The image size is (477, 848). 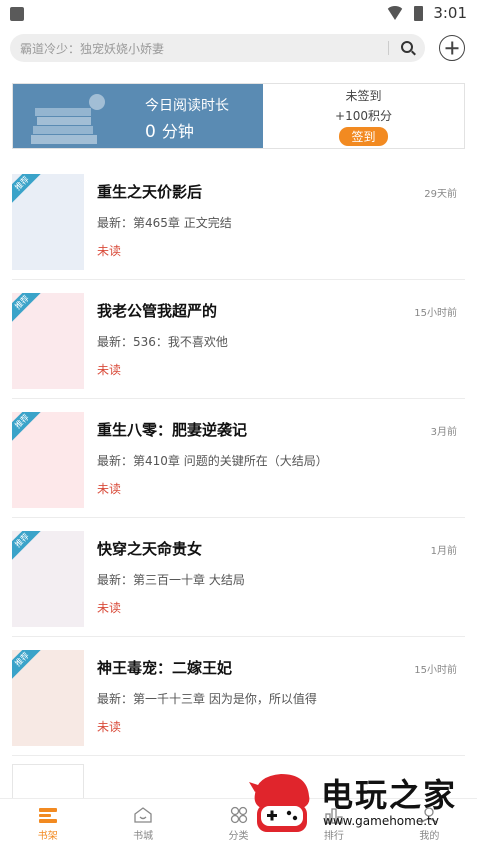 What do you see at coordinates (452, 48) in the screenshot?
I see `add-button` at bounding box center [452, 48].